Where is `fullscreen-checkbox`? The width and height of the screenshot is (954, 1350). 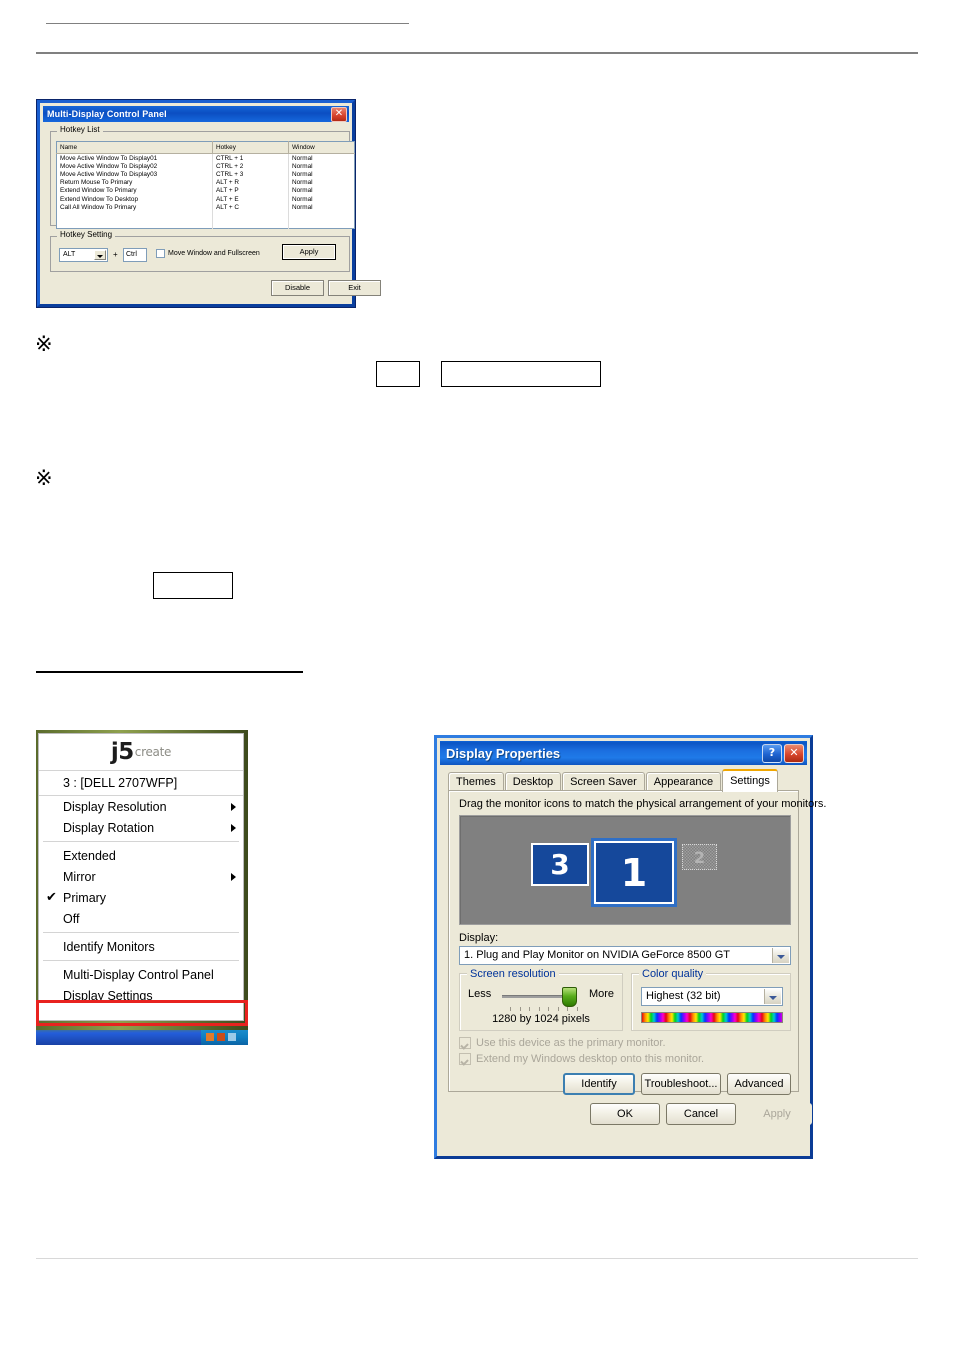 fullscreen-checkbox is located at coordinates (160, 253).